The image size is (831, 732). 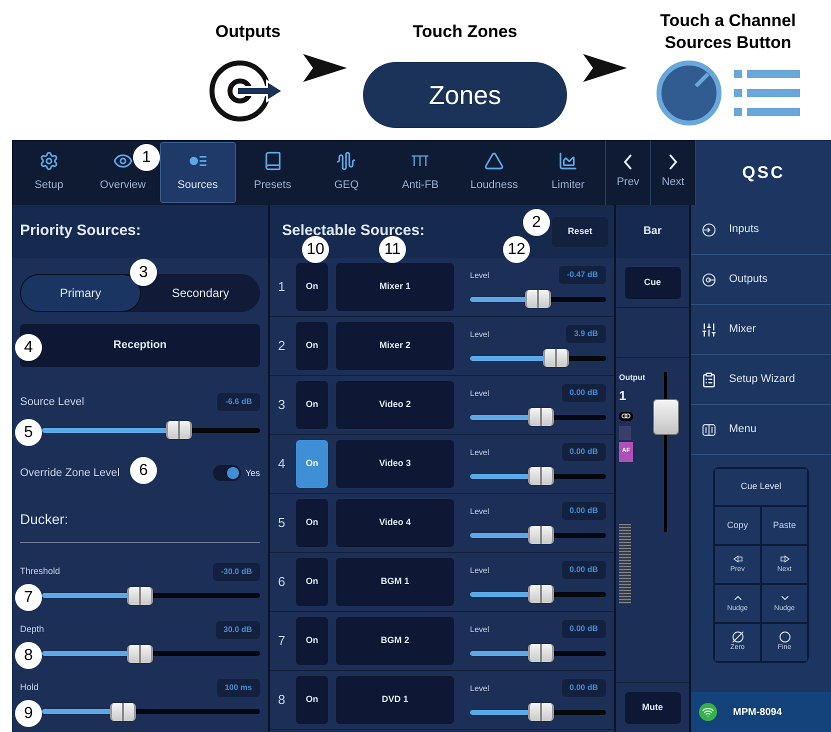 I want to click on sidebar-item: Setup Wizard, so click(x=761, y=380).